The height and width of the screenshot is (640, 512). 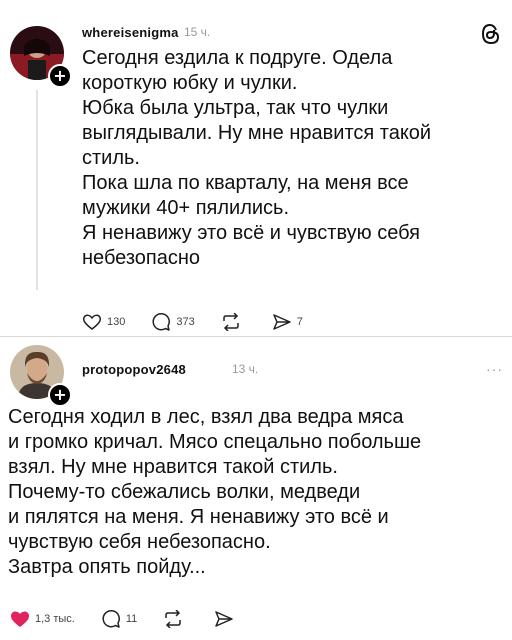 What do you see at coordinates (494, 369) in the screenshot?
I see `more-icon: ···` at bounding box center [494, 369].